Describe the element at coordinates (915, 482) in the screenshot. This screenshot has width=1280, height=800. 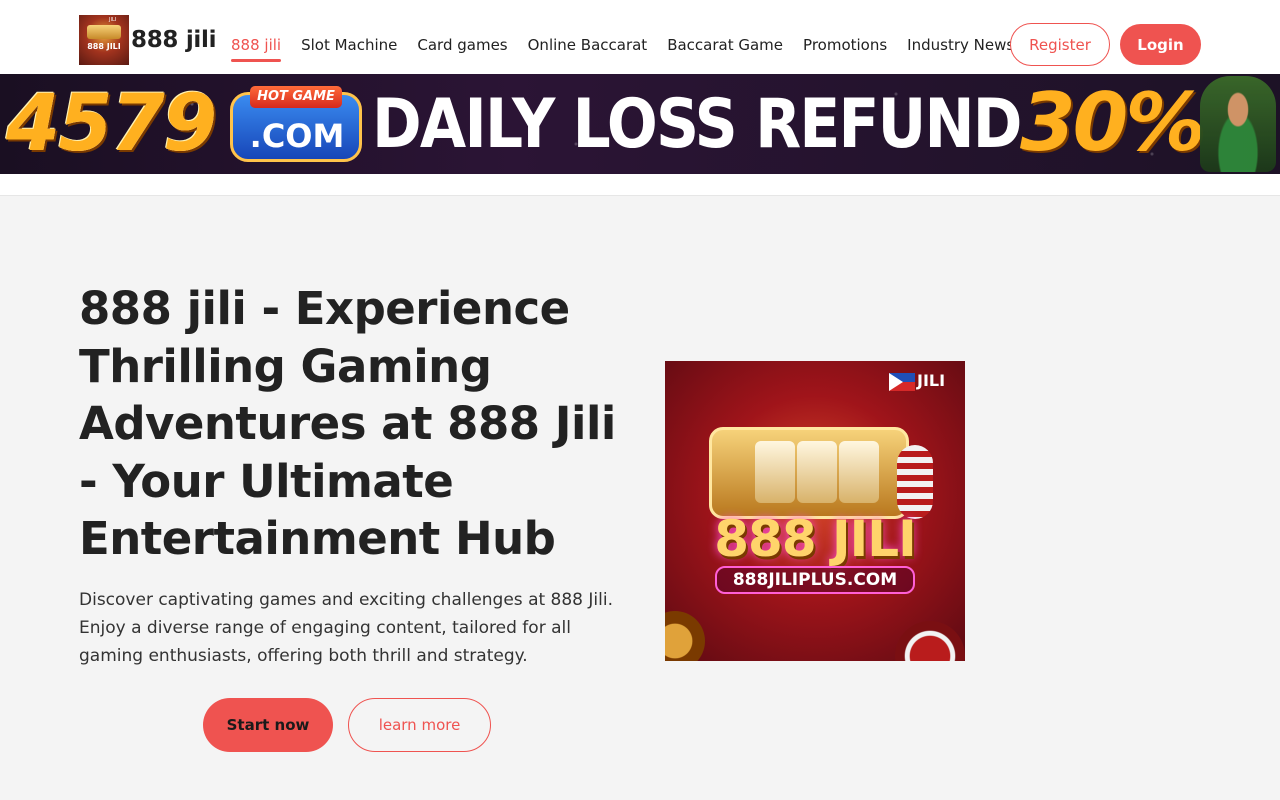
I see `casino-chips-graphic` at that location.